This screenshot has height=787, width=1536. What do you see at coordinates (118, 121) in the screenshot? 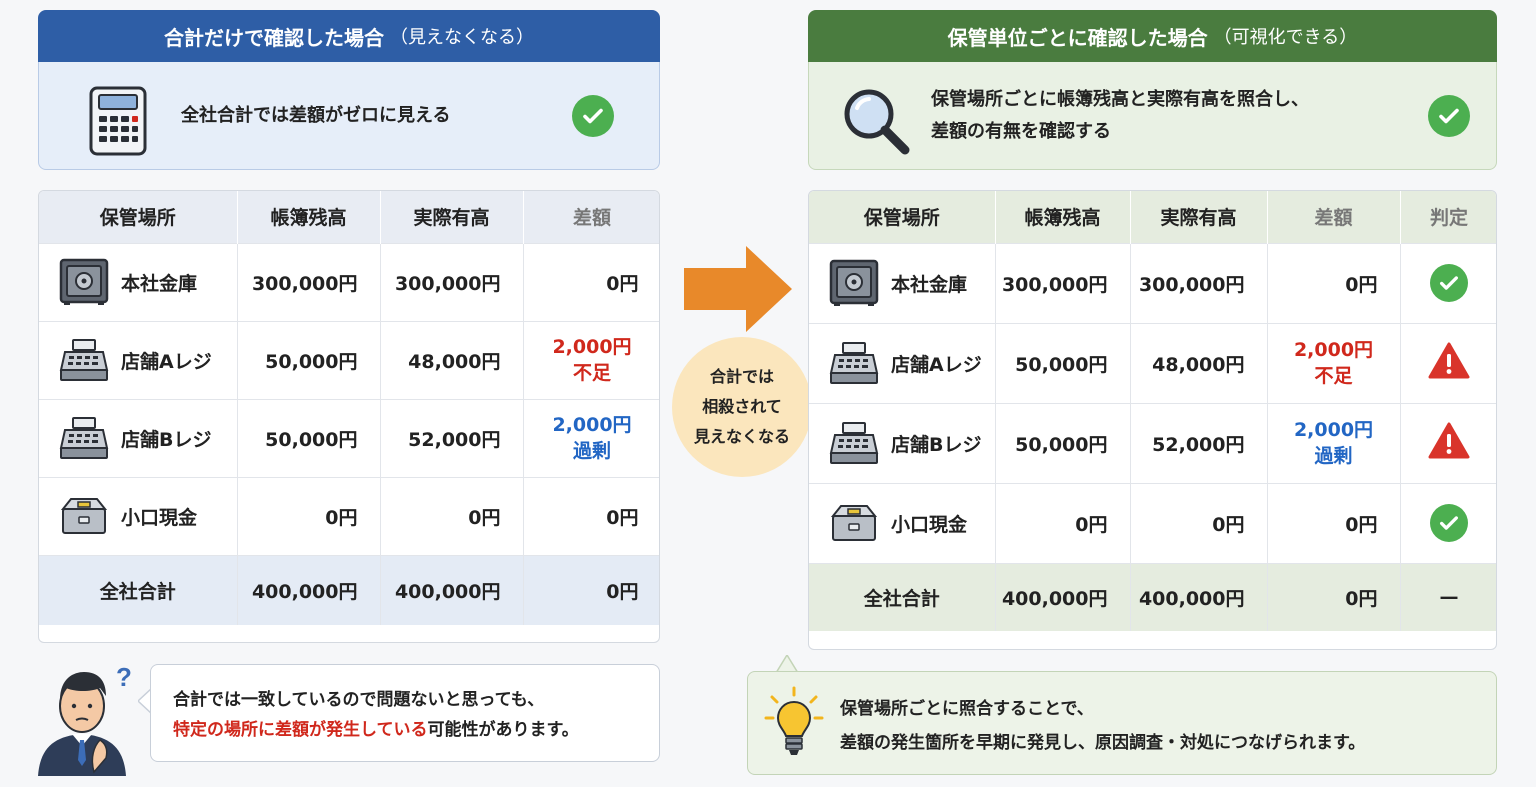
I see `calculator-icon` at bounding box center [118, 121].